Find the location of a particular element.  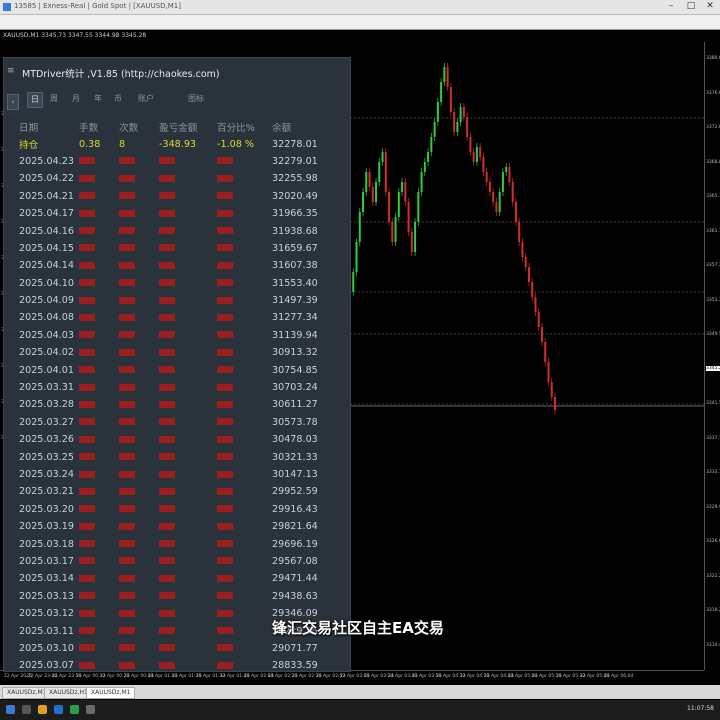

panel-tab-5: 账户 is located at coordinates (146, 99).